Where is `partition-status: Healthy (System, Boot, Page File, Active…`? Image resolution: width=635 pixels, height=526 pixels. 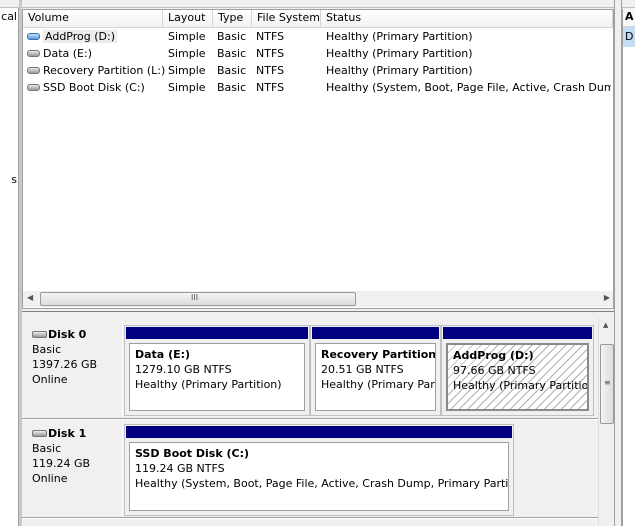 partition-status: Healthy (System, Boot, Page File, Active… is located at coordinates (322, 483).